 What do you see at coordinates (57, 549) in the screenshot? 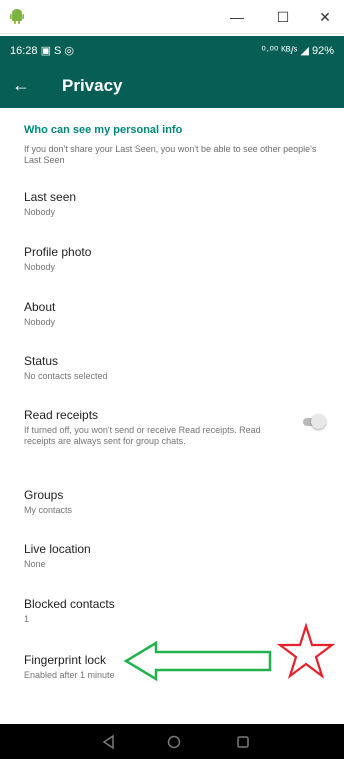
I see `setting-title: Live location` at bounding box center [57, 549].